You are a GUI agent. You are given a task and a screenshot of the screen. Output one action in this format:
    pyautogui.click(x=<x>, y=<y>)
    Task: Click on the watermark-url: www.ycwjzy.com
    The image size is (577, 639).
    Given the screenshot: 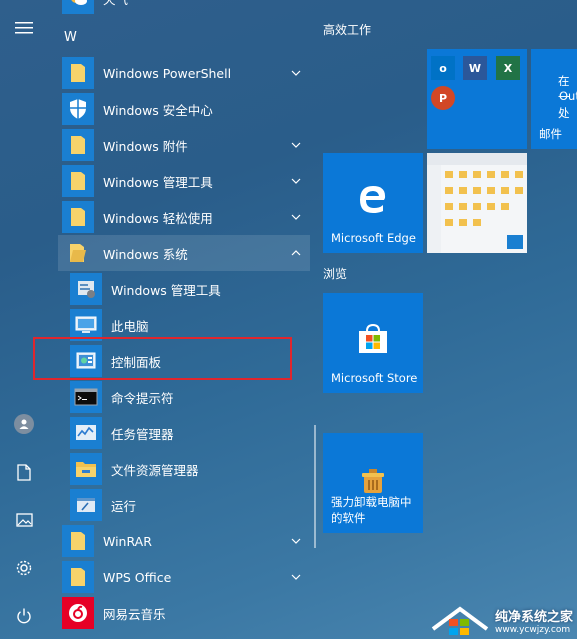 What is the action you would take?
    pyautogui.click(x=532, y=630)
    